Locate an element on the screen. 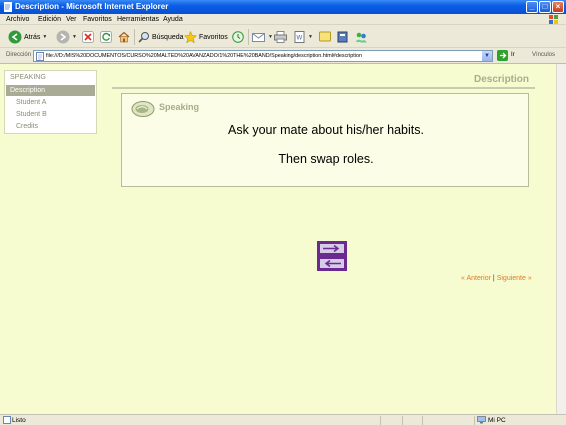  back-dropdown-icon: ▼ is located at coordinates (44, 37).